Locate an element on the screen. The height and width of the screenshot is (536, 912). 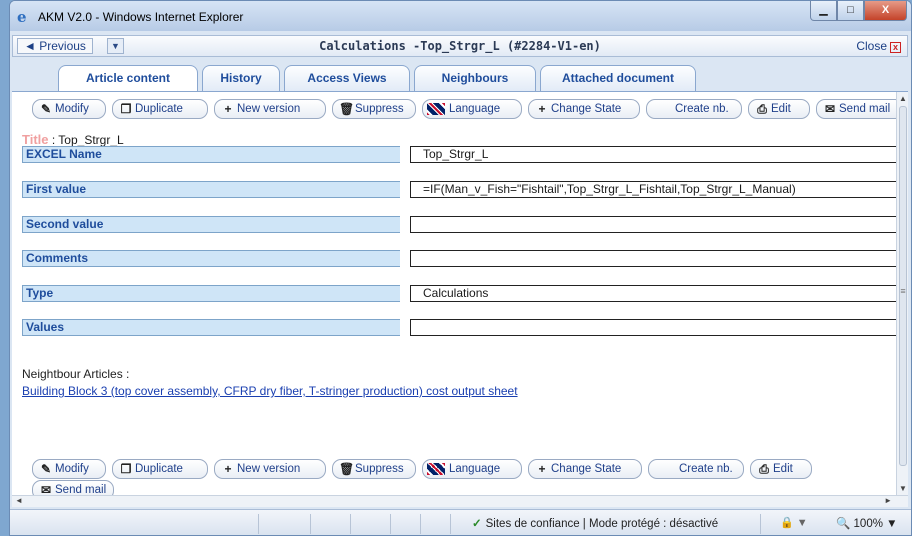
document-title: Calculations -Top_Strgr_L (#2284-V1-en) is located at coordinates (460, 46).